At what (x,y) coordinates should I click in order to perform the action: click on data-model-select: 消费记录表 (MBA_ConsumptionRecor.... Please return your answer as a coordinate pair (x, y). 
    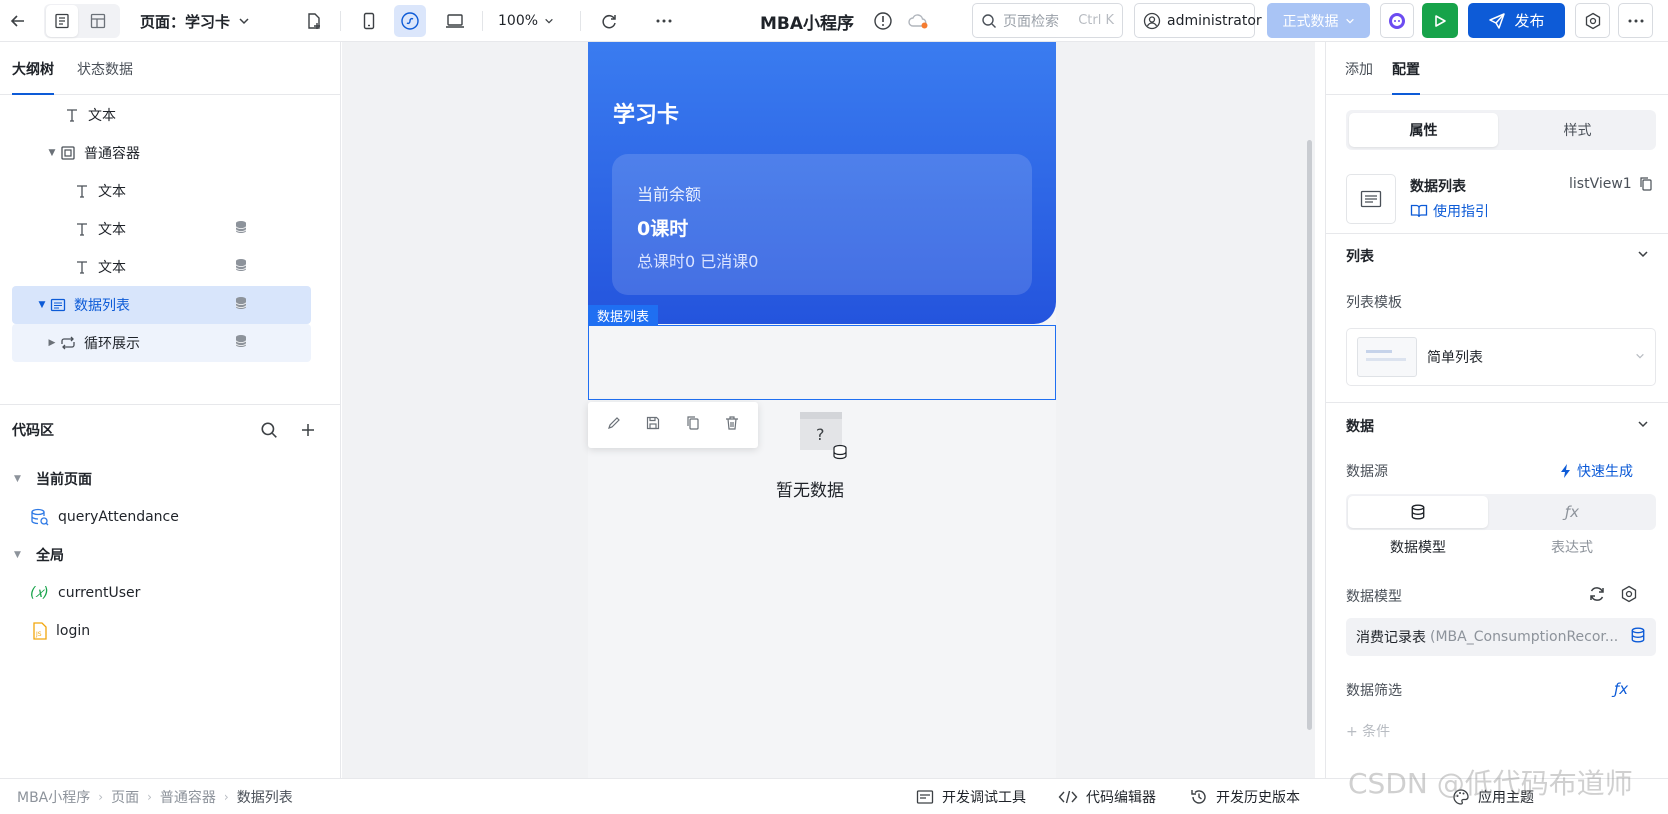
    Looking at the image, I should click on (1501, 637).